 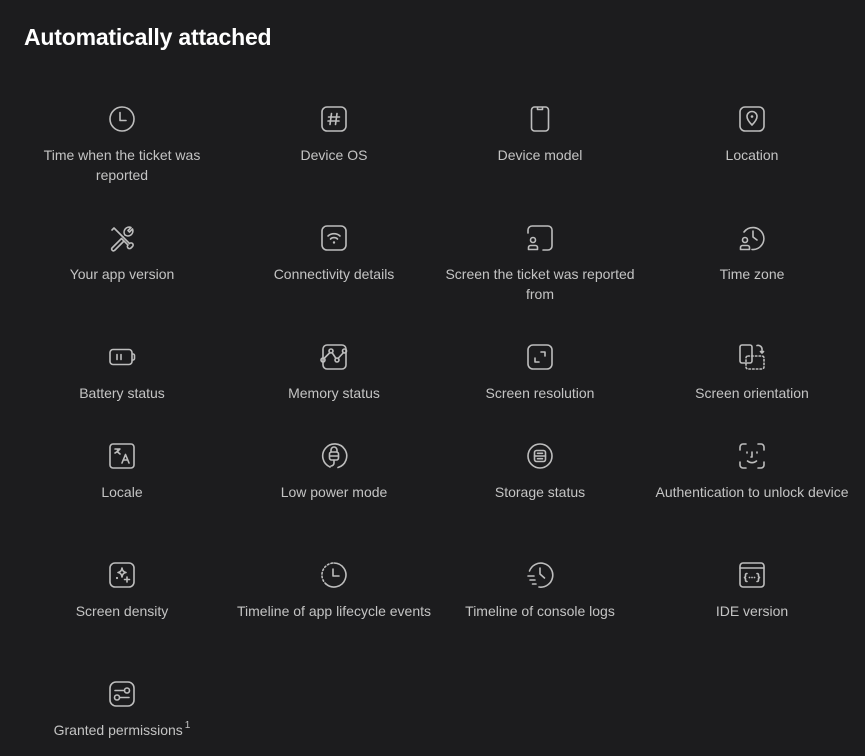 What do you see at coordinates (122, 373) in the screenshot?
I see `item-battery: Battery status` at bounding box center [122, 373].